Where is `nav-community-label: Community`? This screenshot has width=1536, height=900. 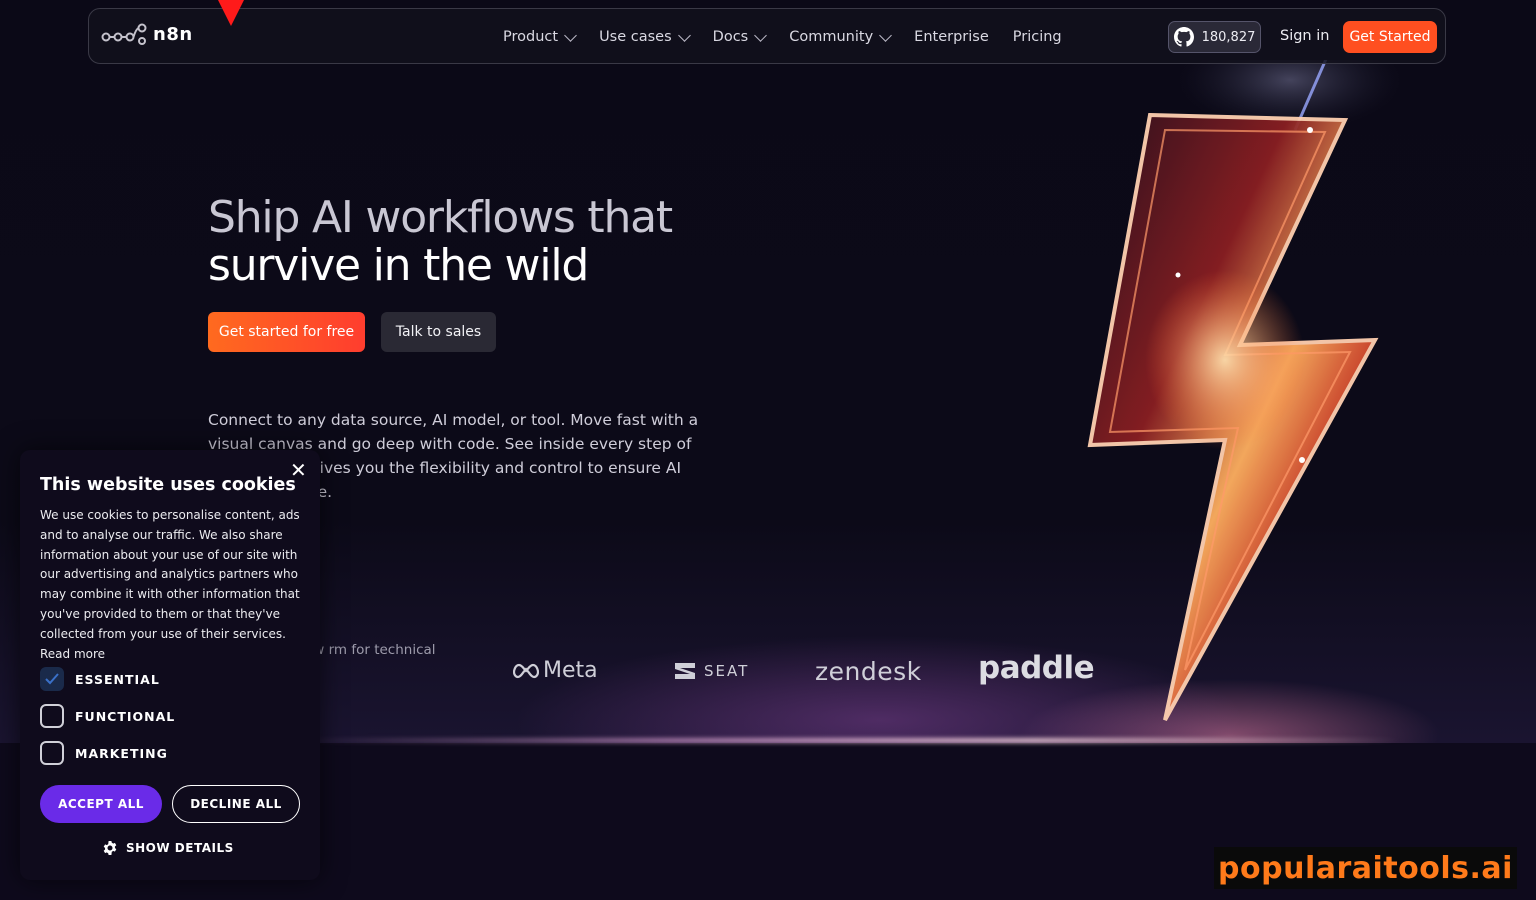
nav-community-label: Community is located at coordinates (831, 37).